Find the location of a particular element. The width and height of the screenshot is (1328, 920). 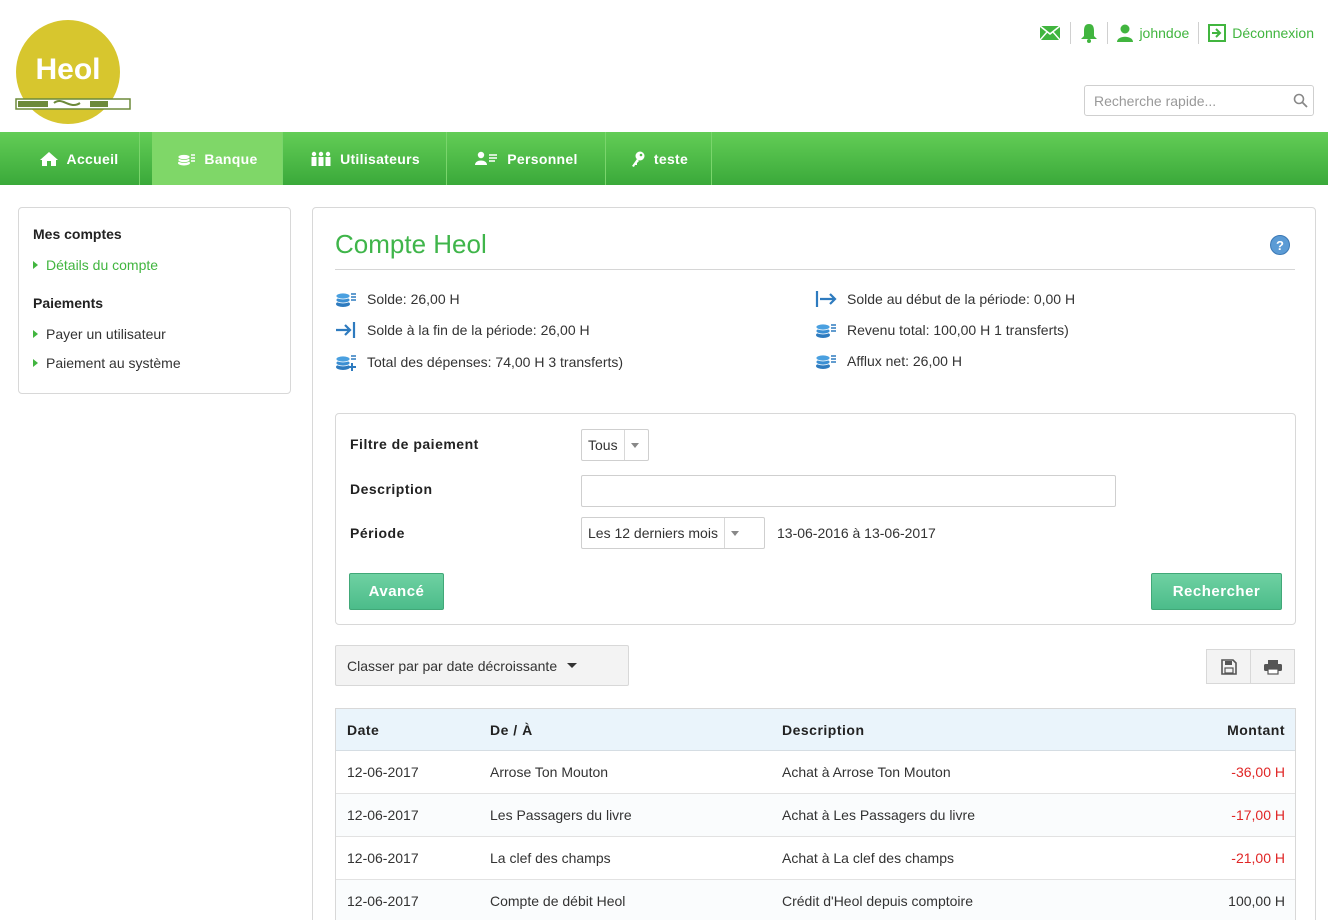

stat-solde-debut-text: Solde au début de la période: 0,00 H is located at coordinates (961, 299).